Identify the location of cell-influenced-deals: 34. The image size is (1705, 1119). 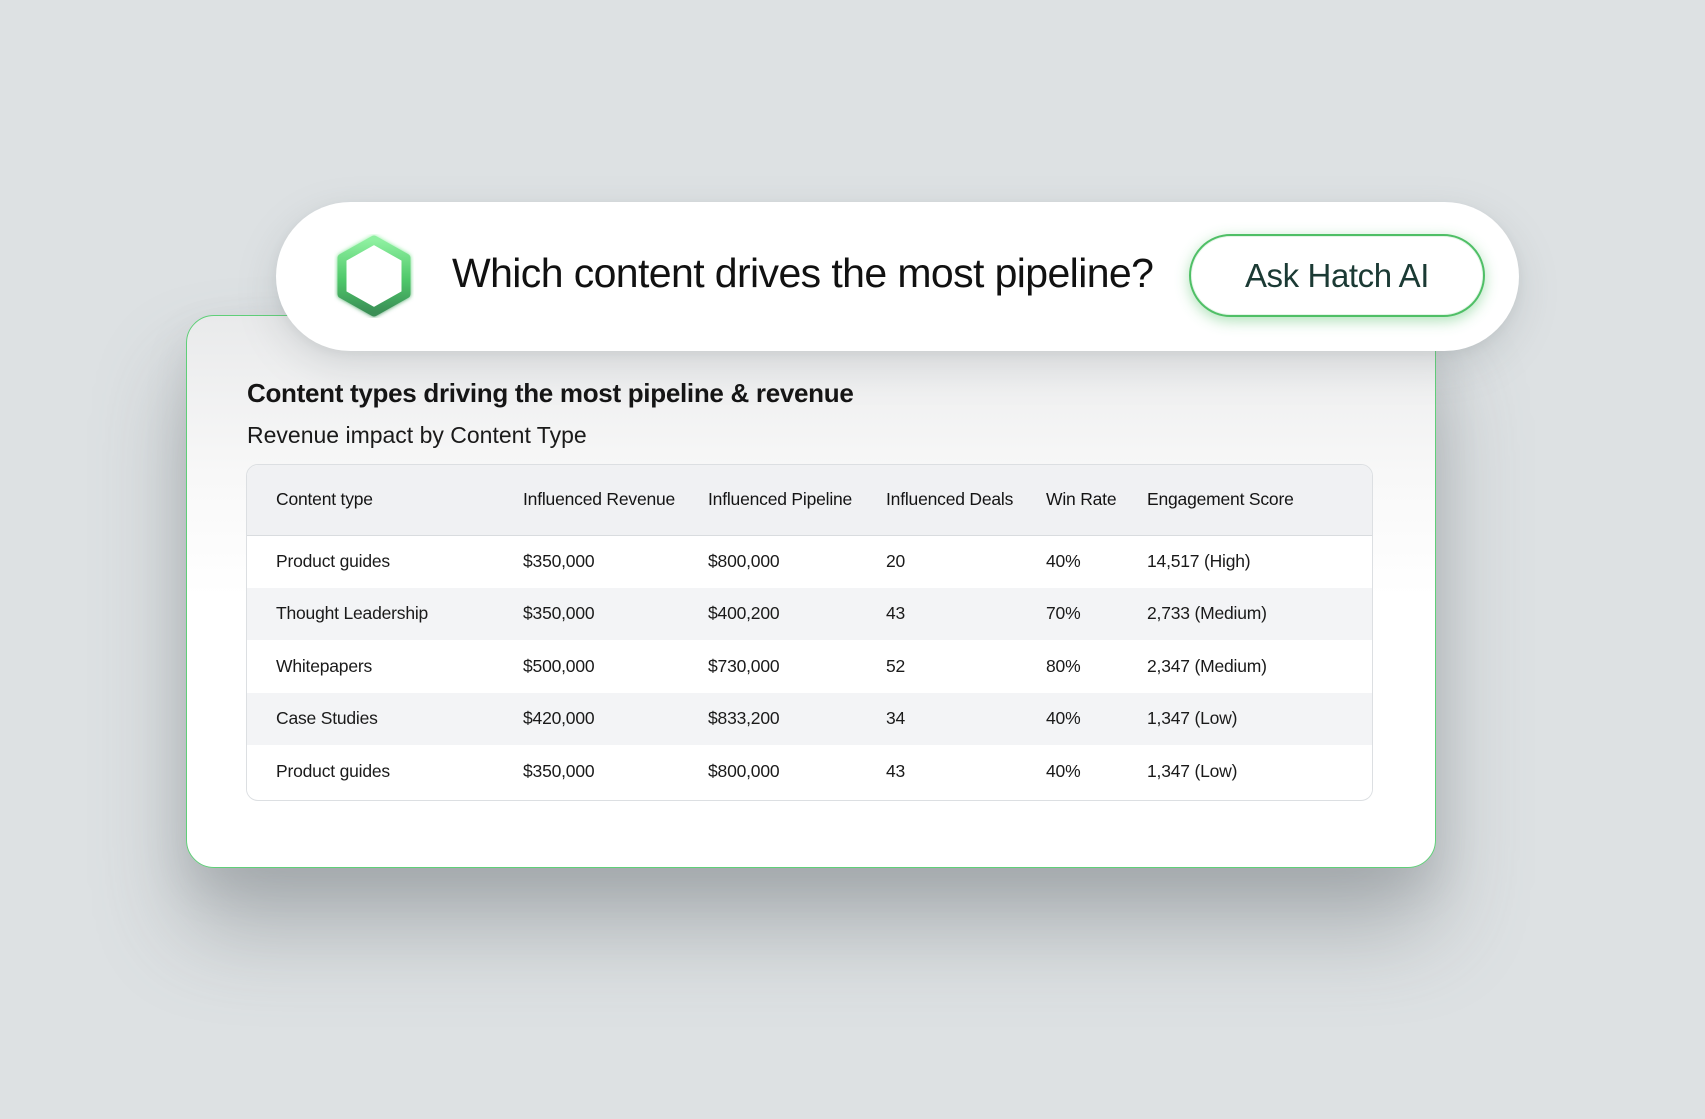
(896, 718).